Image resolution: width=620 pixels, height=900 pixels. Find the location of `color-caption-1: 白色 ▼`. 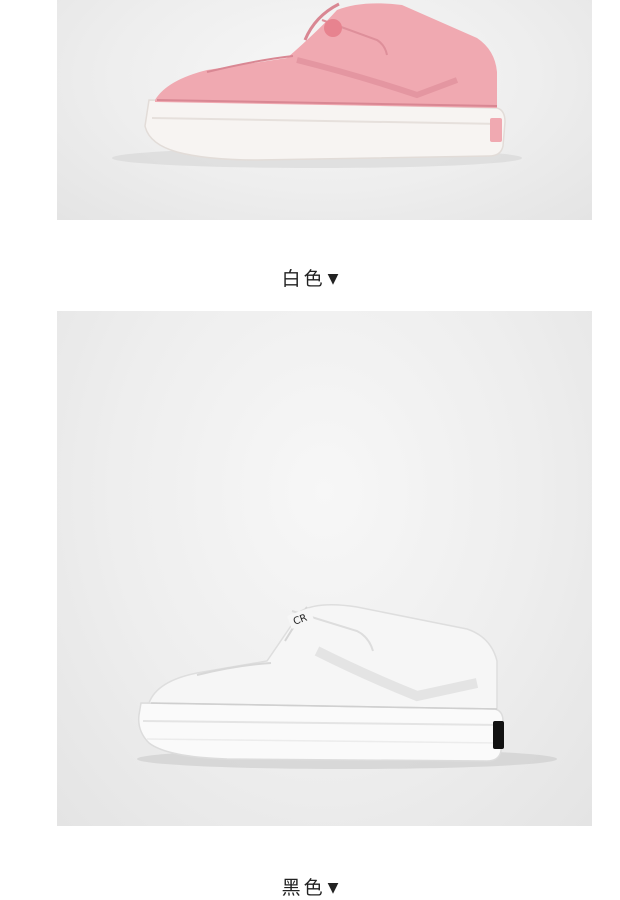

color-caption-1: 白色 ▼ is located at coordinates (310, 277).